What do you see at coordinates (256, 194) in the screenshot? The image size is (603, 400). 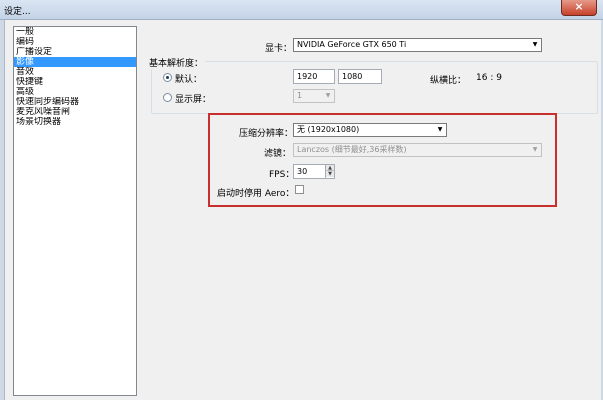 I see `aero-label: 启动时停用 Aero：` at bounding box center [256, 194].